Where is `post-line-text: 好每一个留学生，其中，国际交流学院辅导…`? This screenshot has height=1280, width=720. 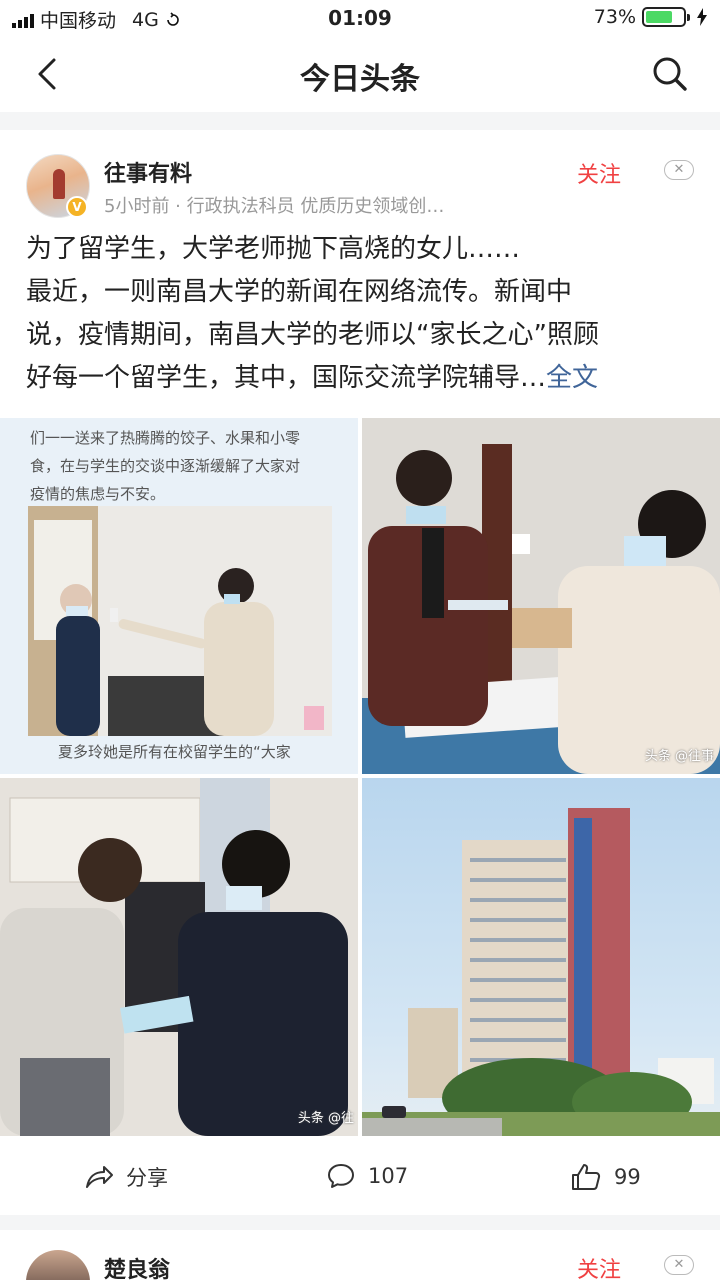 post-line-text: 好每一个留学生，其中，国际交流学院辅导… is located at coordinates (286, 378).